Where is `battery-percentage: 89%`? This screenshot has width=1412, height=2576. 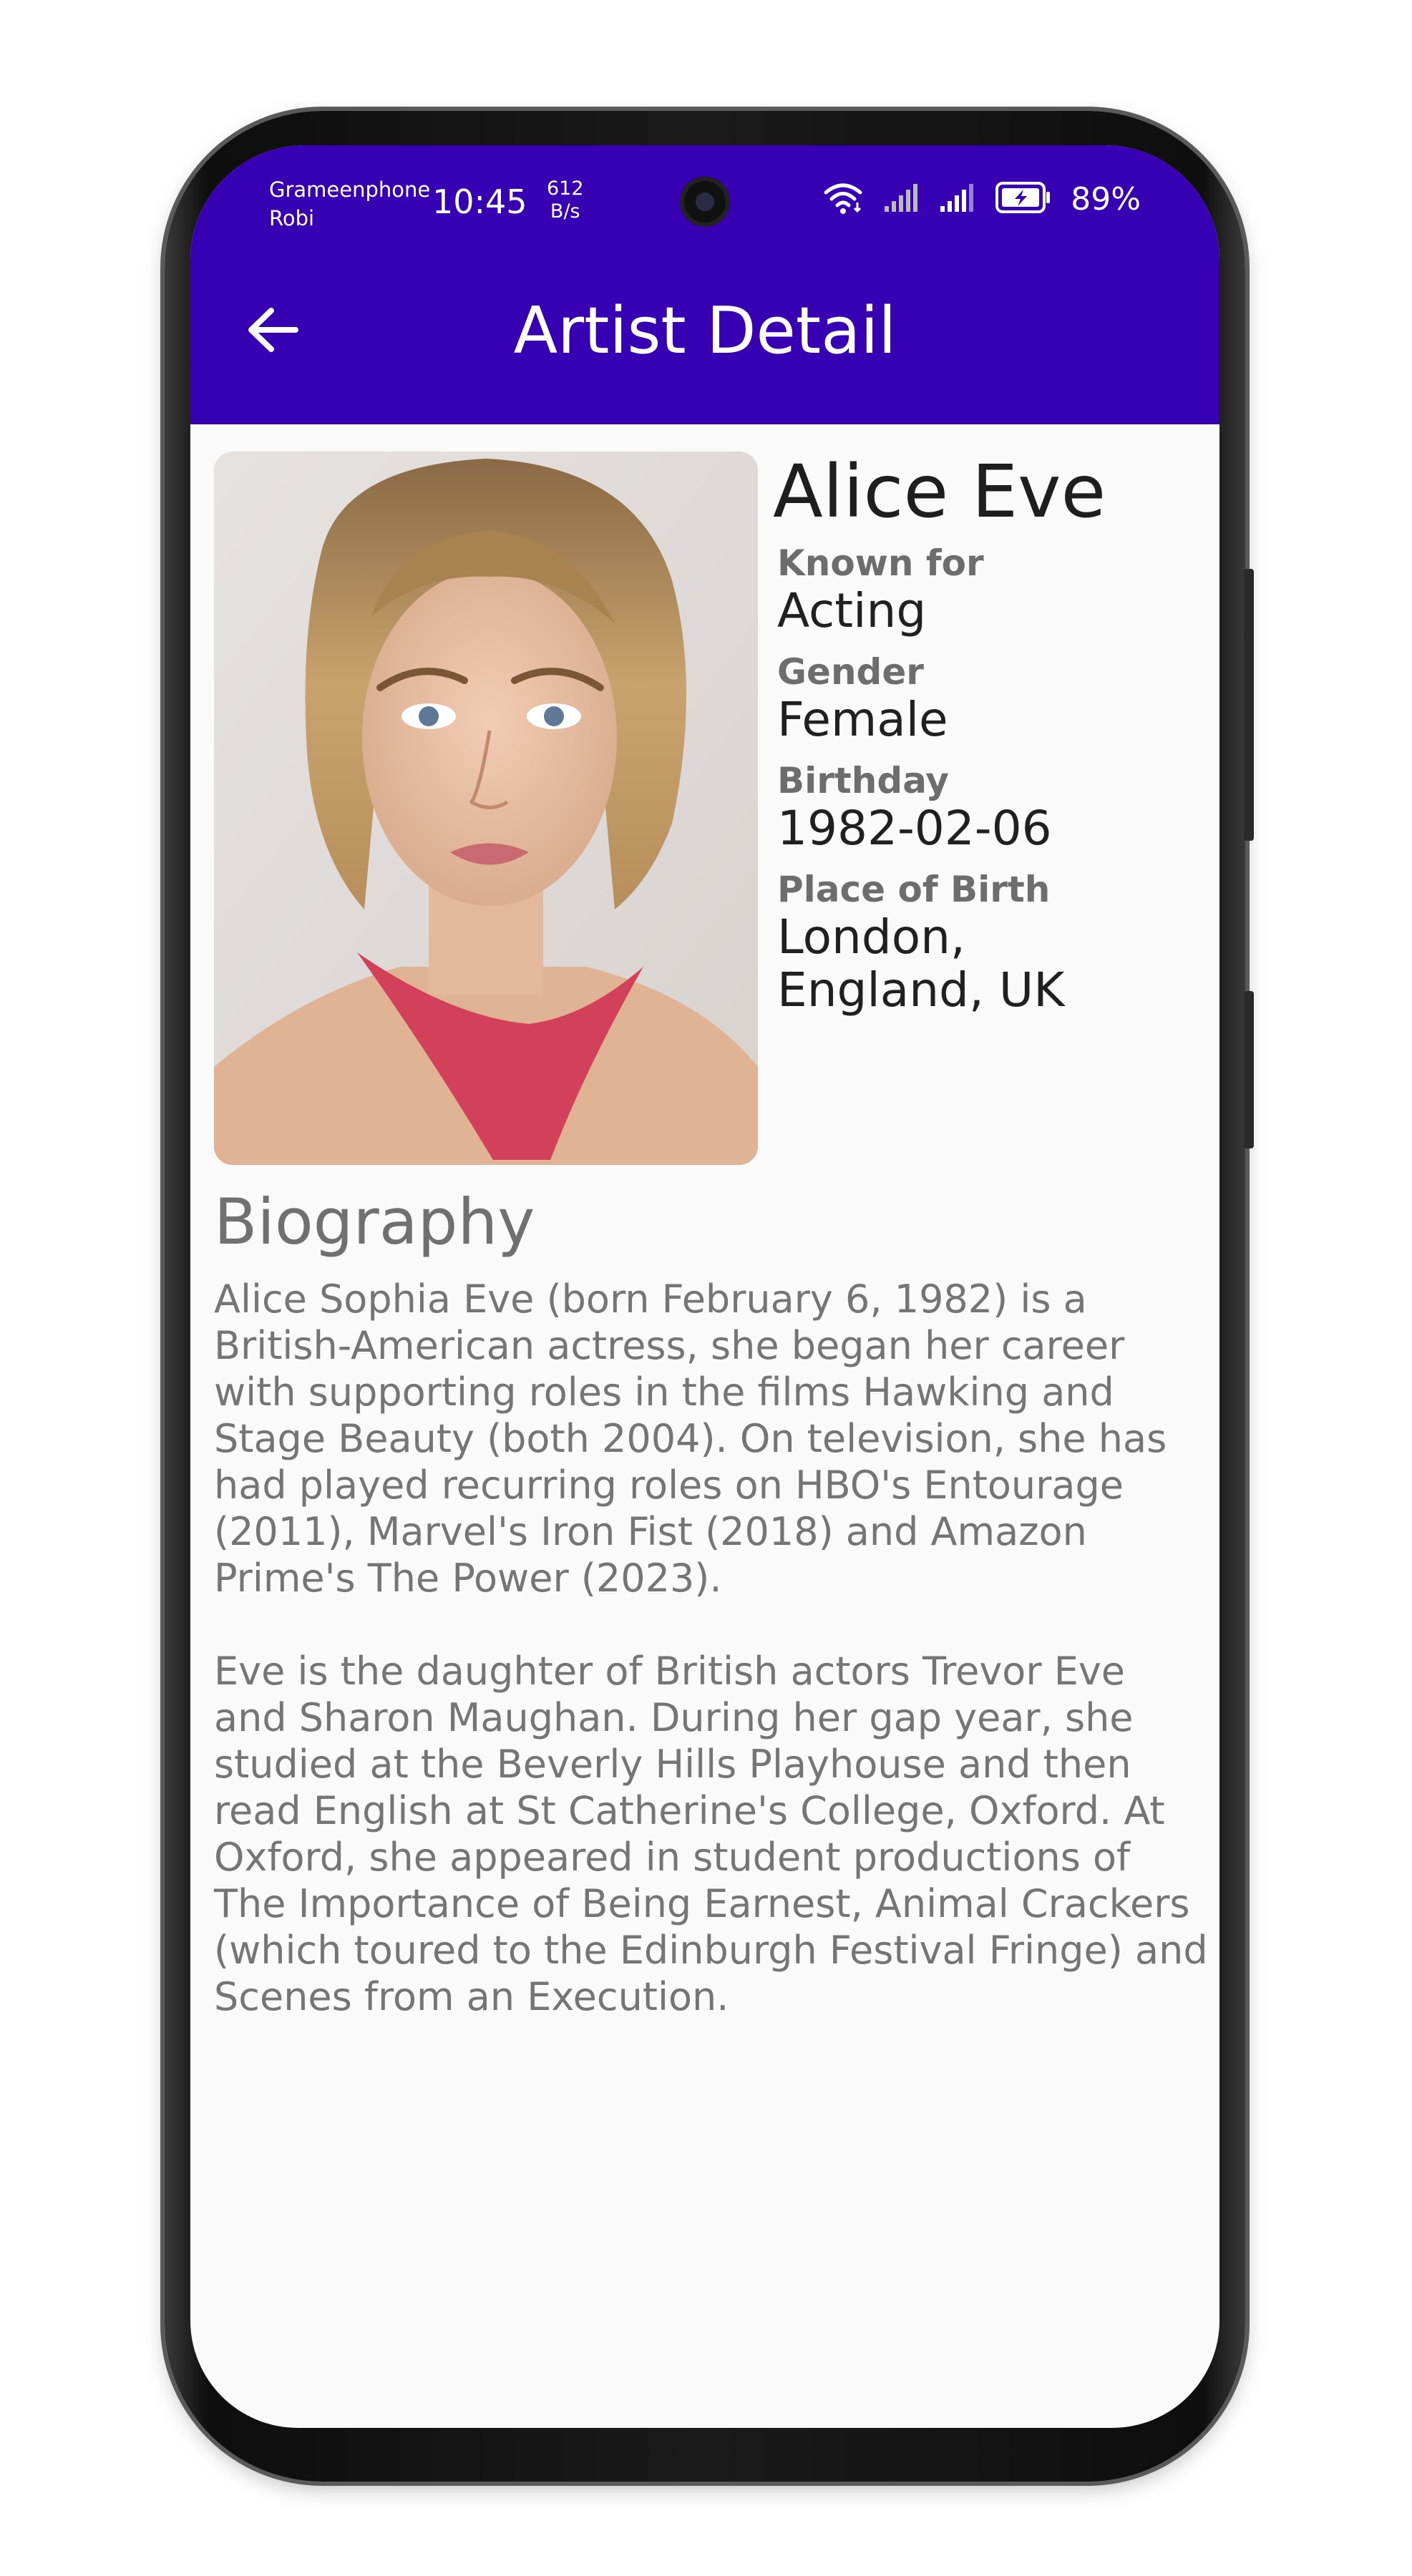 battery-percentage: 89% is located at coordinates (1106, 199).